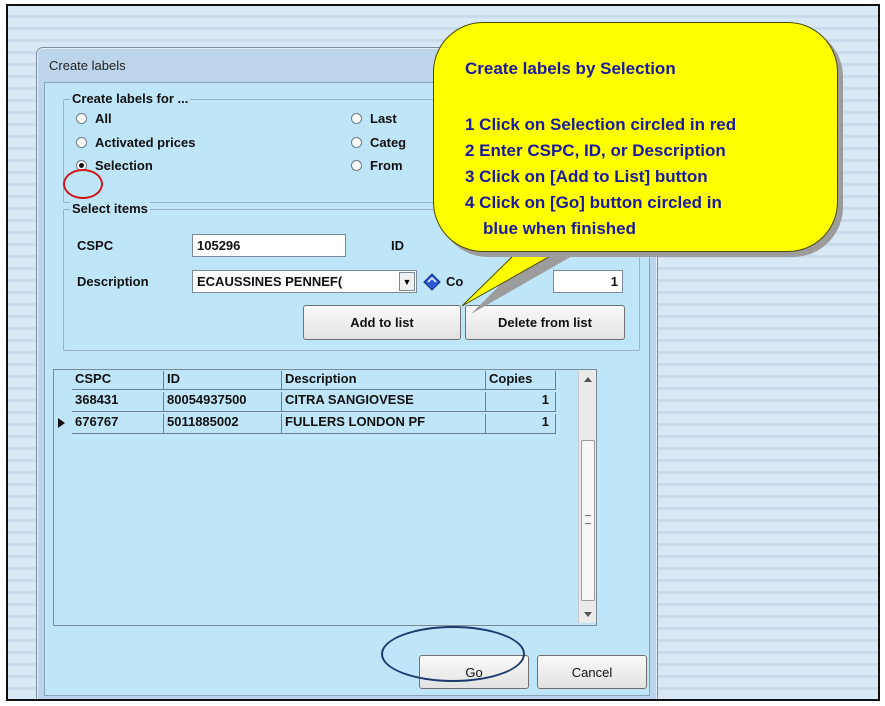 This screenshot has height=706, width=885. Describe the element at coordinates (593, 202) in the screenshot. I see `callout-step-4: 4 Click on [Go] button circled in` at that location.